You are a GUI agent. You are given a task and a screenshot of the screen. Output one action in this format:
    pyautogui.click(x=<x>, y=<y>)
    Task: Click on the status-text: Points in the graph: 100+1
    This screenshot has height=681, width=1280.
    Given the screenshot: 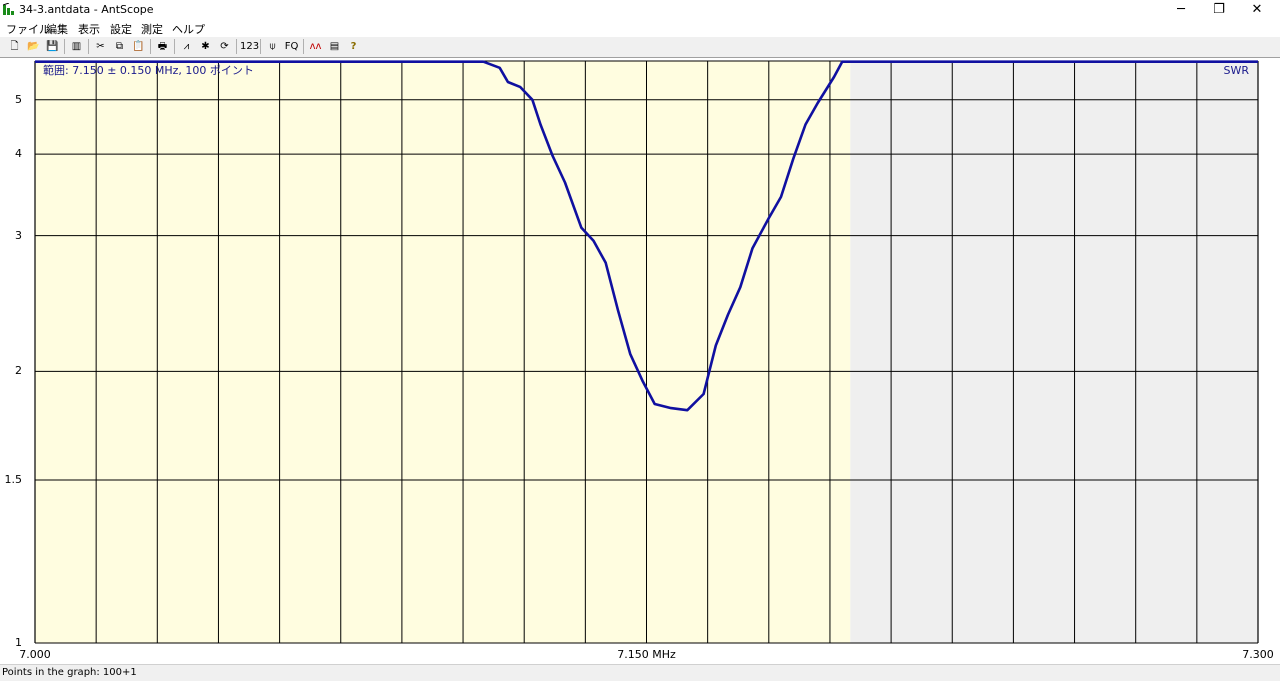 What is the action you would take?
    pyautogui.click(x=69, y=672)
    